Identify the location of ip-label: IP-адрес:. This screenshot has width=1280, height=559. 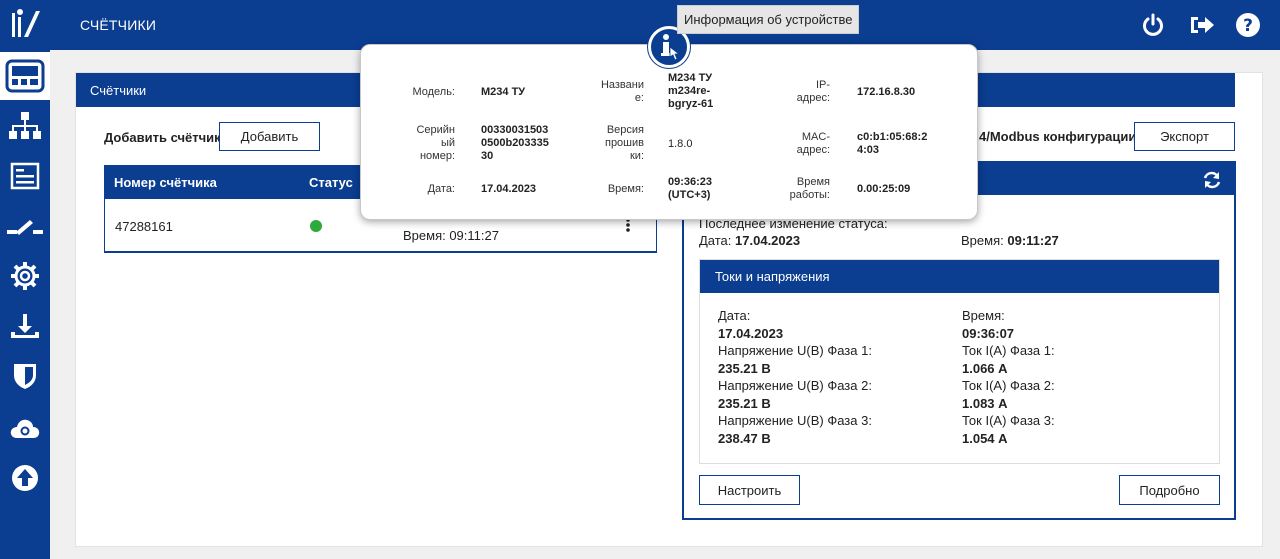
(813, 92).